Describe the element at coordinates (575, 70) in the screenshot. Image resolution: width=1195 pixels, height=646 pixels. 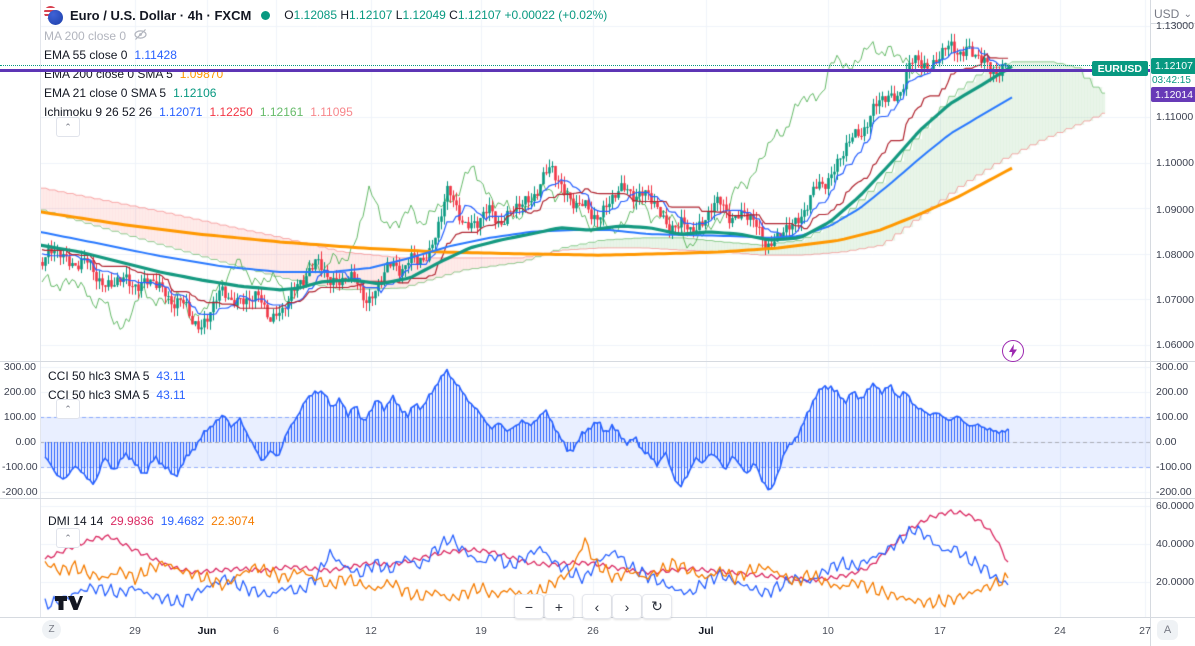
I see `purple-alert-line` at that location.